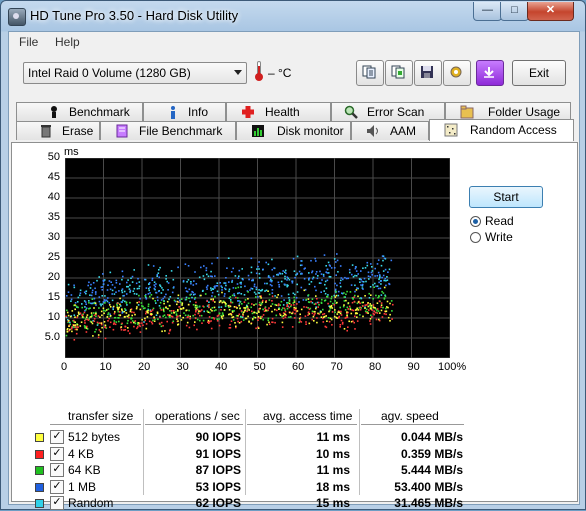  I want to click on options-button, so click(457, 73).